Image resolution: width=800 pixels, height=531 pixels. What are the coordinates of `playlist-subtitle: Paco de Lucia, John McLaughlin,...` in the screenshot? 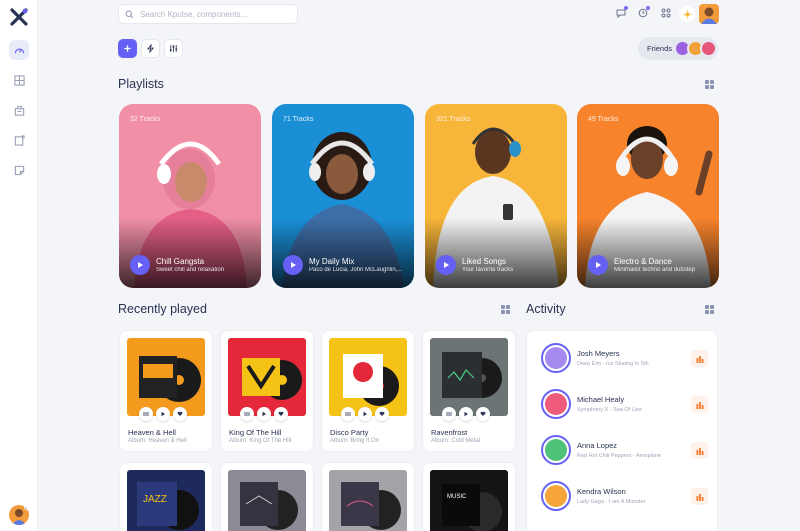 It's located at (356, 270).